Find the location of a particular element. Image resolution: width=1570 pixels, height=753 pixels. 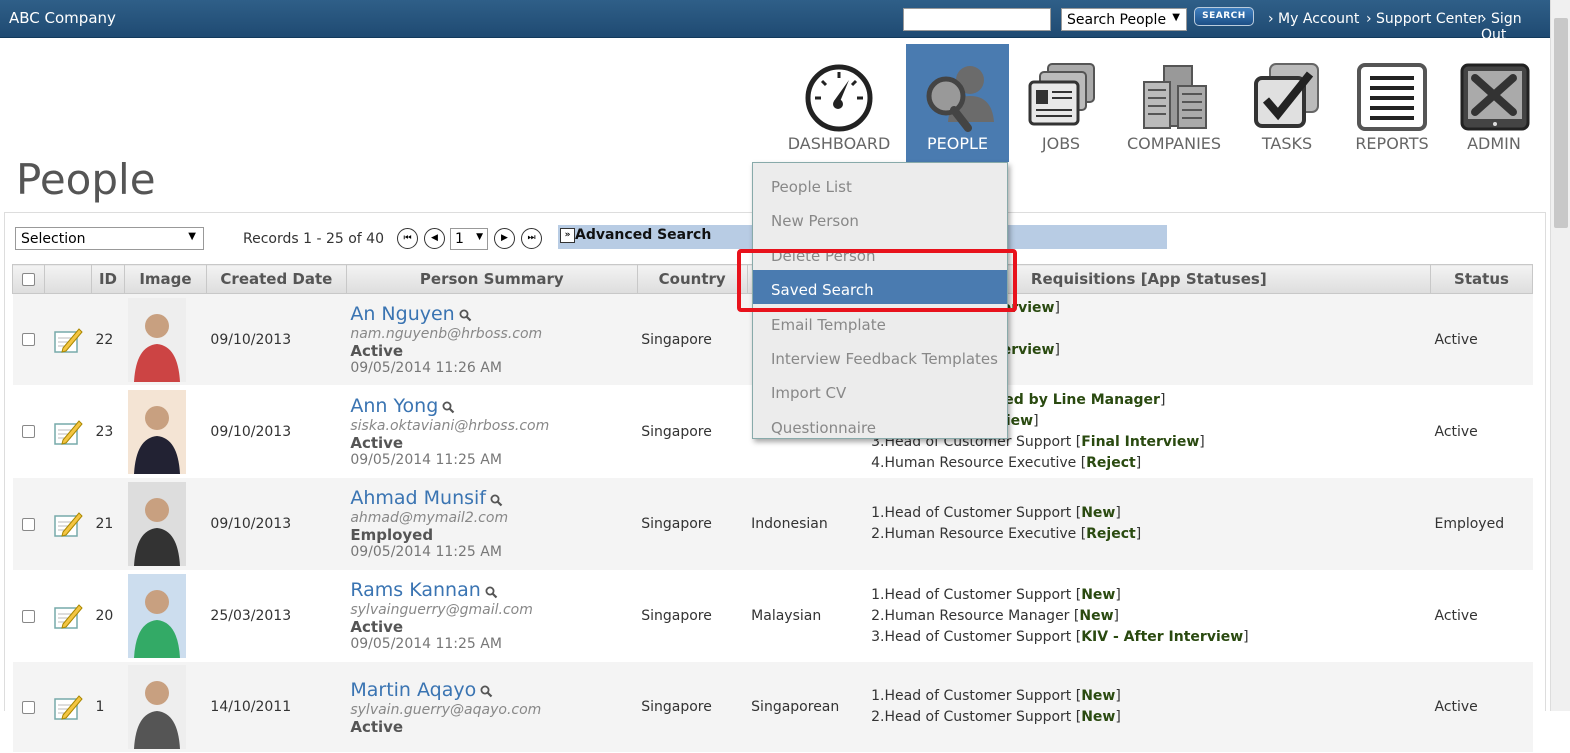

requisition-title: 2.Head of Customer Support [ is located at coordinates (976, 717).